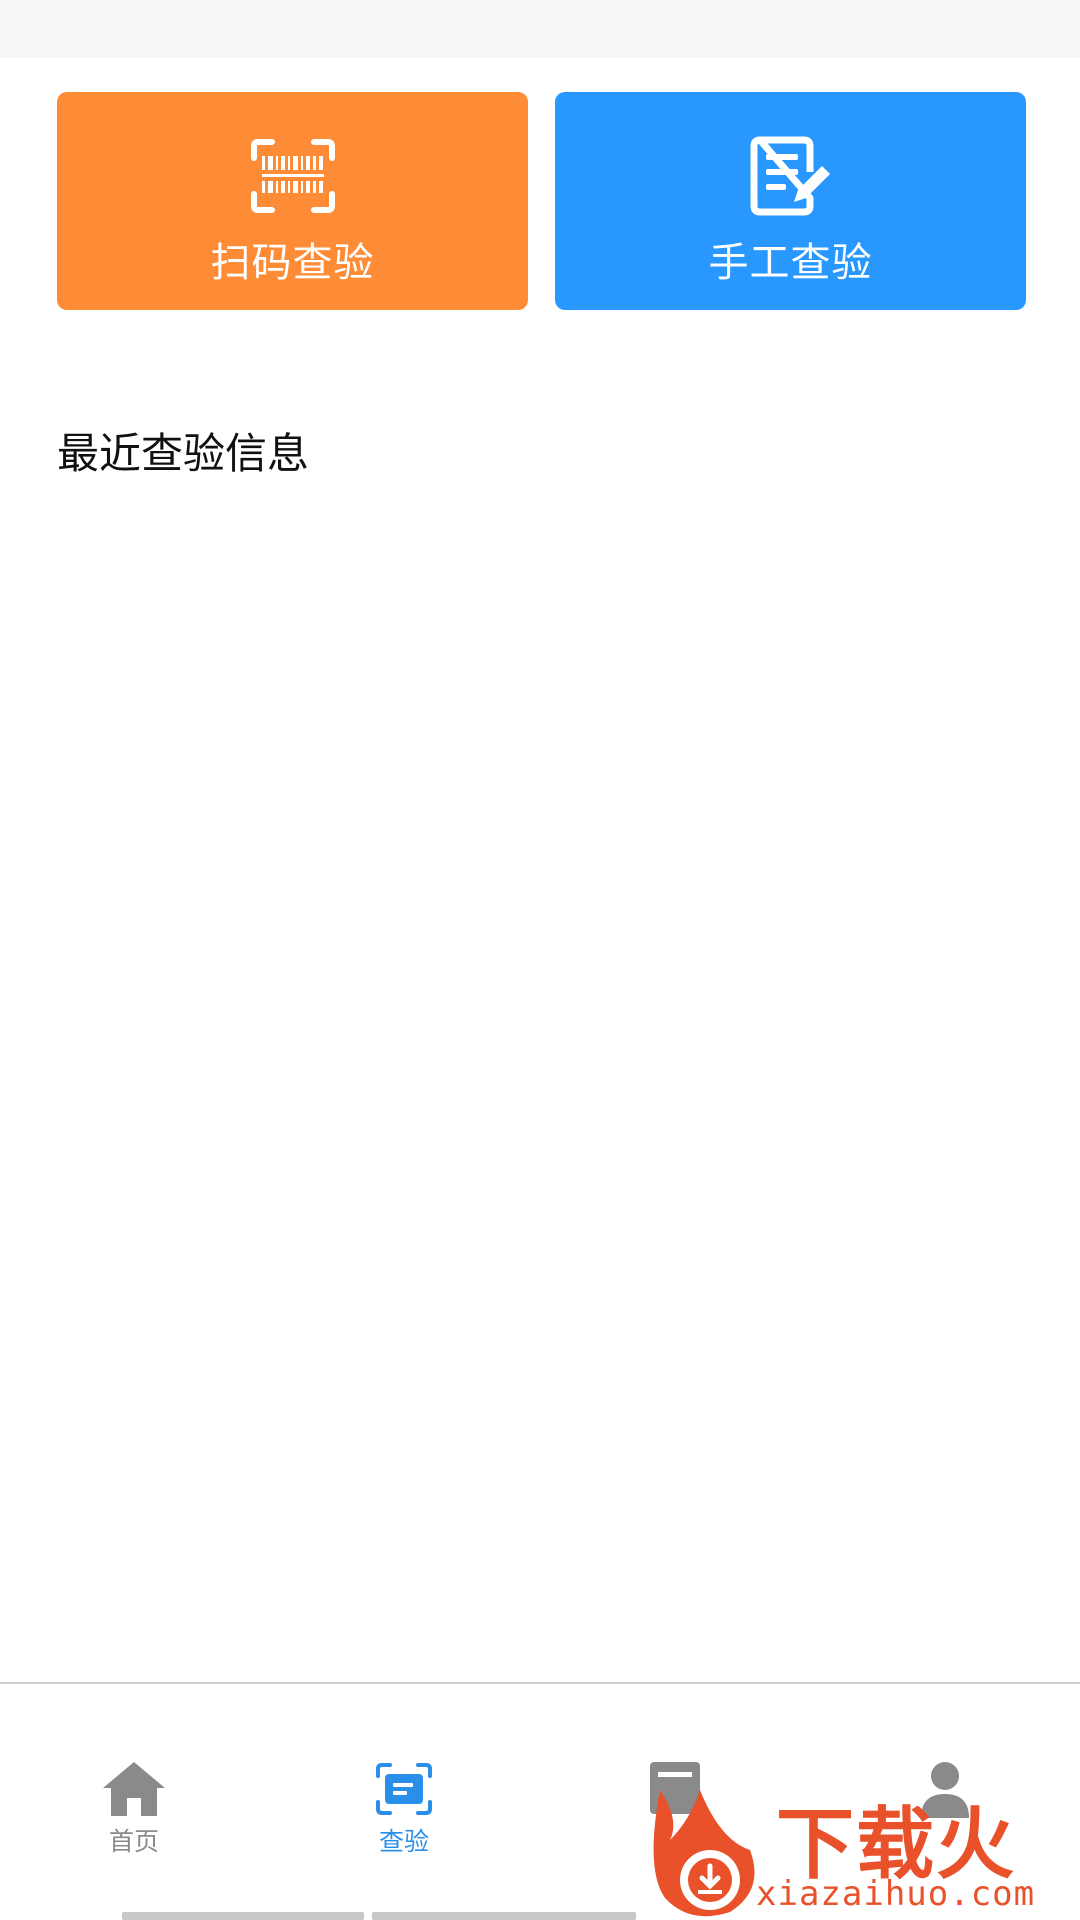  I want to click on edit-document-icon, so click(791, 176).